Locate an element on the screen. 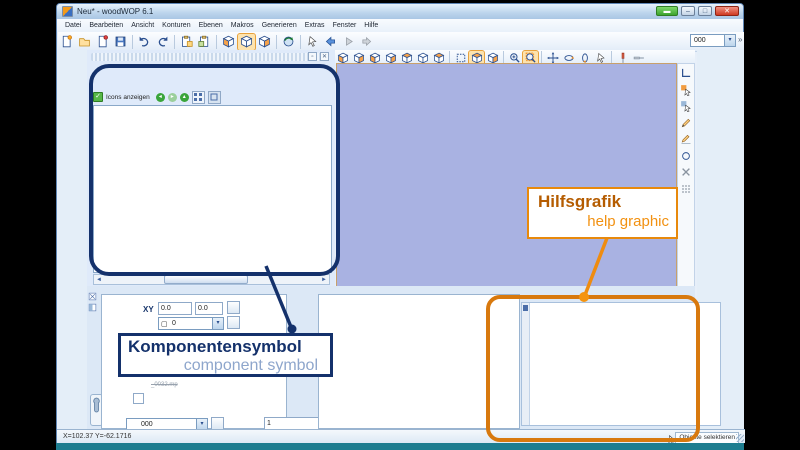 The image size is (800, 450). maximize-button: □ is located at coordinates (705, 11).